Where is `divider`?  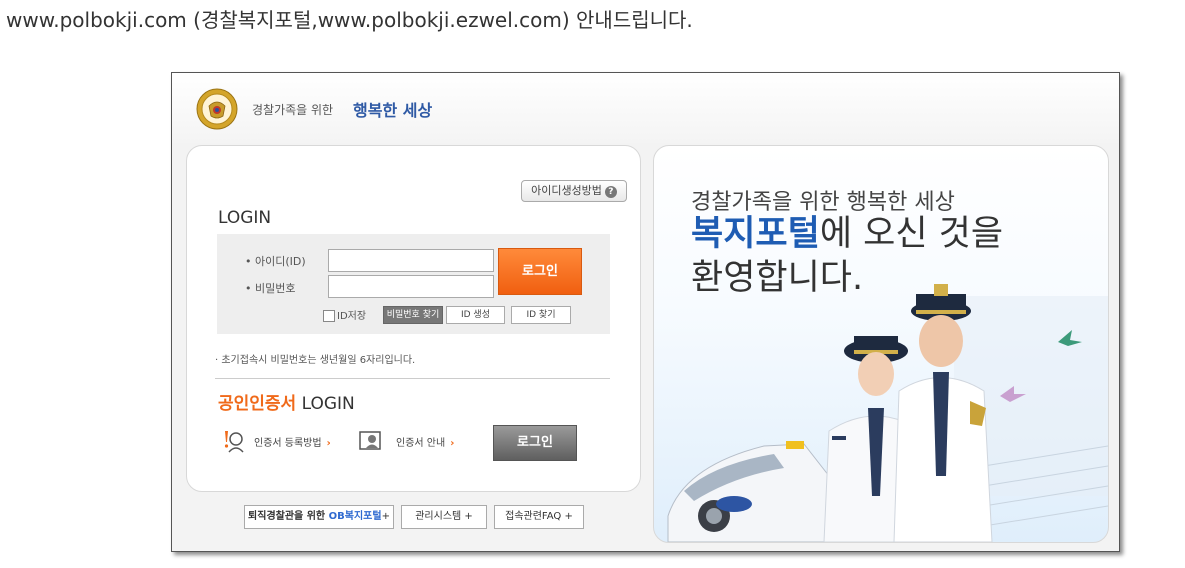
divider is located at coordinates (412, 378).